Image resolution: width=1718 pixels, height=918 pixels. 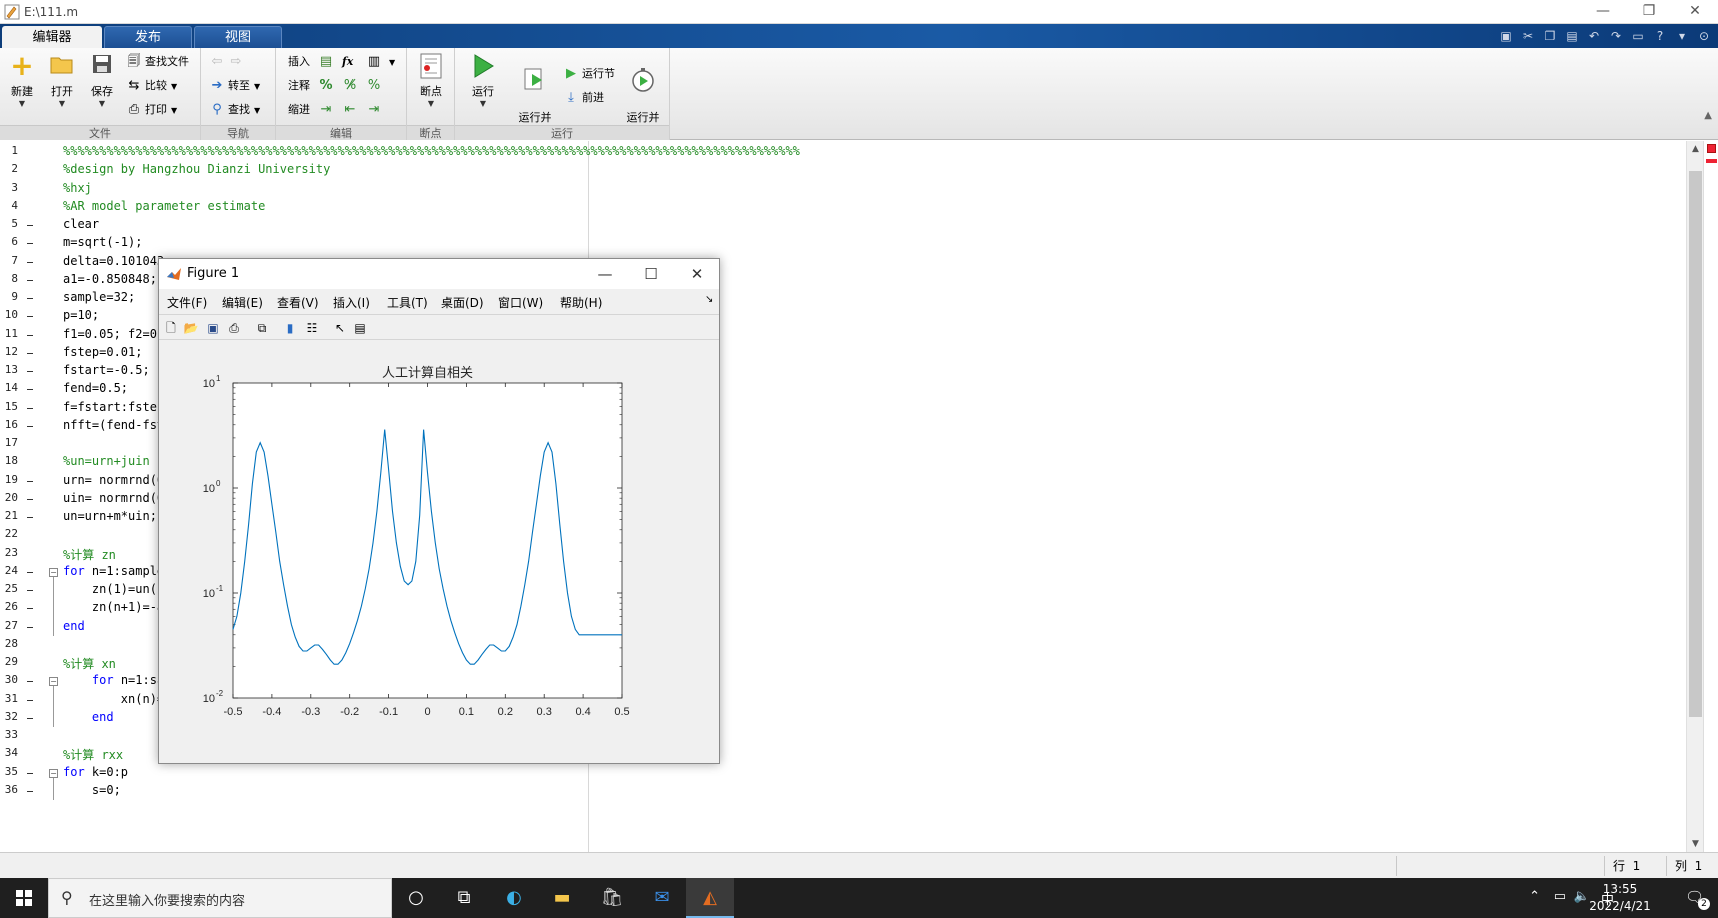 What do you see at coordinates (187, 302) in the screenshot?
I see `menu-file: 文件(F)` at bounding box center [187, 302].